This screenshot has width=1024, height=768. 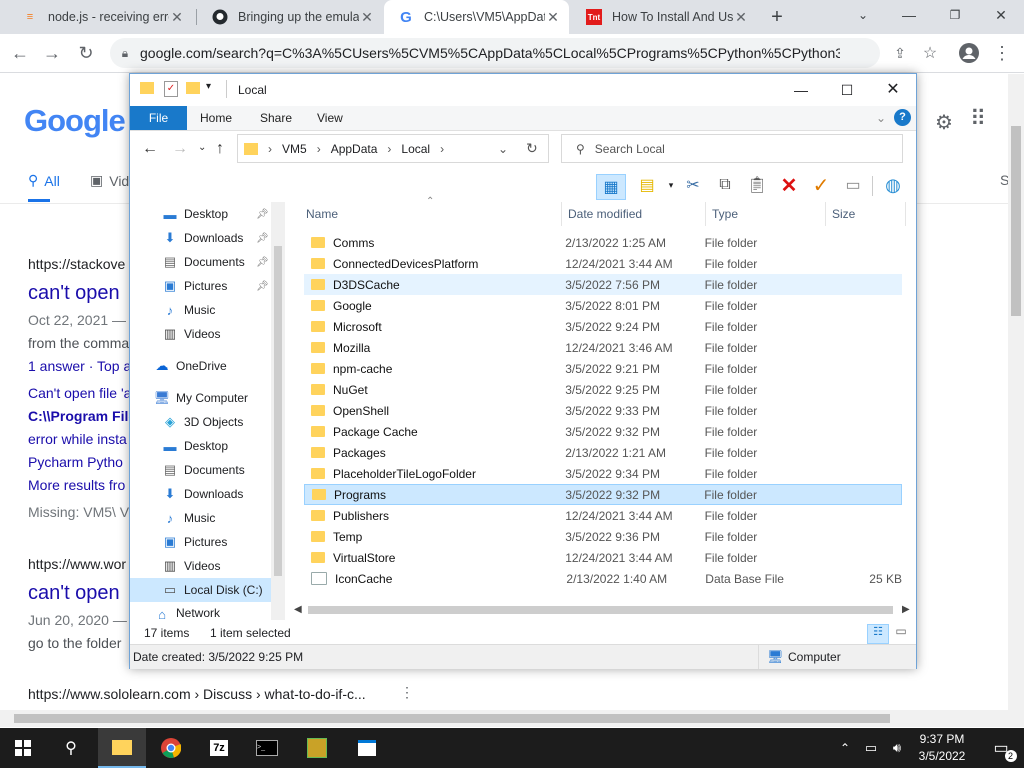 What do you see at coordinates (603, 494) in the screenshot?
I see `file-row: Programs 3/5/2022 9:32 PM File folder` at bounding box center [603, 494].